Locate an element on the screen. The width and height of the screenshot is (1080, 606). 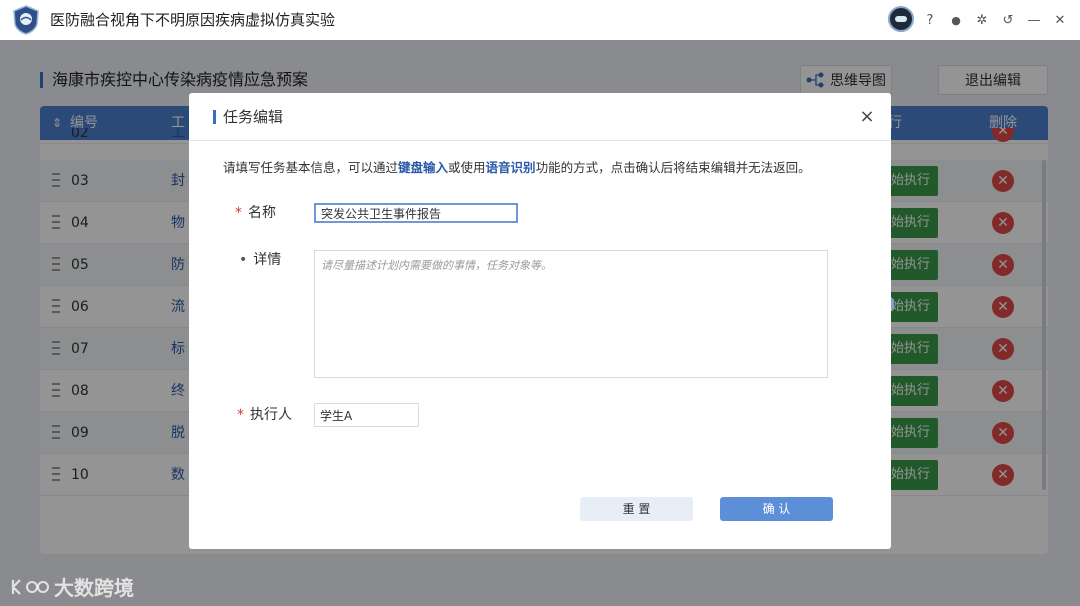
keyboard-input-link: 键盘输入 is located at coordinates (423, 167).